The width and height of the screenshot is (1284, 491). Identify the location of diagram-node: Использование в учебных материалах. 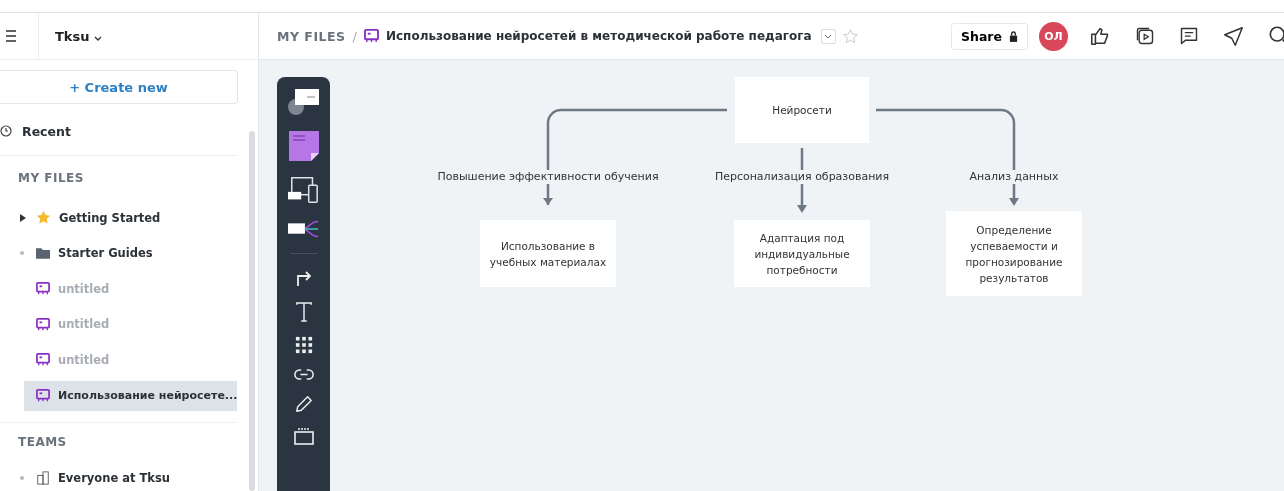
(548, 253).